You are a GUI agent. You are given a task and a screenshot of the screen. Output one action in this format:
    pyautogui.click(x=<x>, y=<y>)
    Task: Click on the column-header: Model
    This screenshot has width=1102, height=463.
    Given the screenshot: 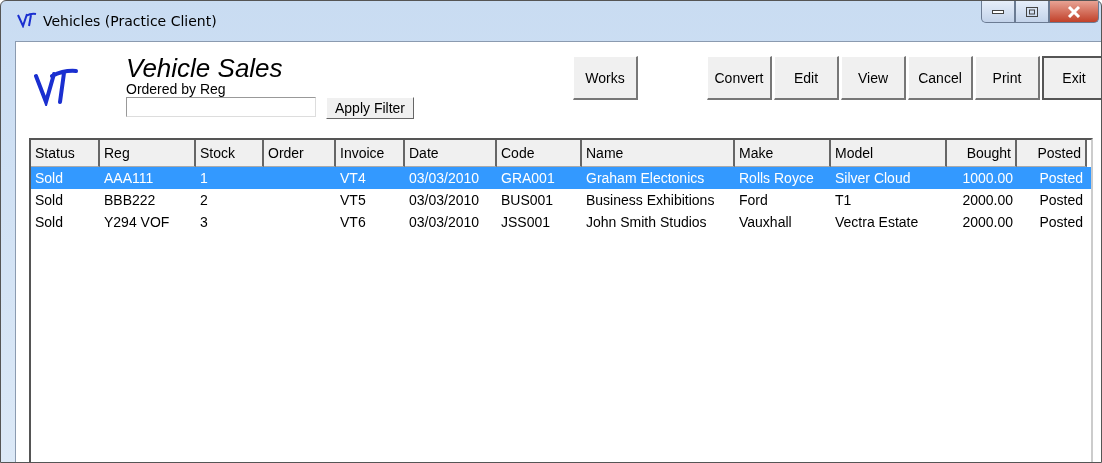 What is the action you would take?
    pyautogui.click(x=889, y=153)
    